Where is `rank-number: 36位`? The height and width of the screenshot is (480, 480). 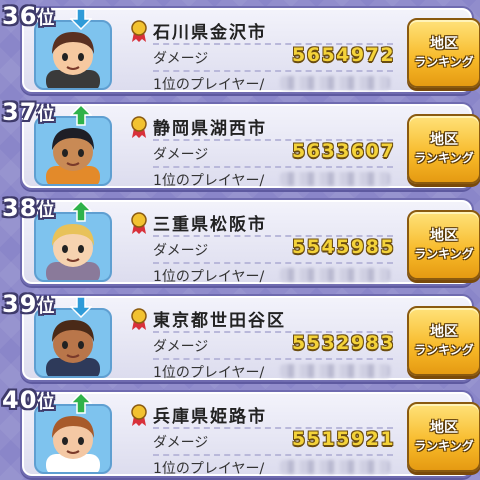 rank-number: 36位 is located at coordinates (28, 17).